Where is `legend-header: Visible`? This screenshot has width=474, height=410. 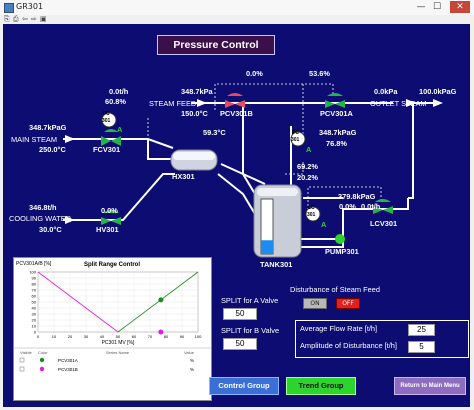
legend-header: Visible is located at coordinates (26, 352).